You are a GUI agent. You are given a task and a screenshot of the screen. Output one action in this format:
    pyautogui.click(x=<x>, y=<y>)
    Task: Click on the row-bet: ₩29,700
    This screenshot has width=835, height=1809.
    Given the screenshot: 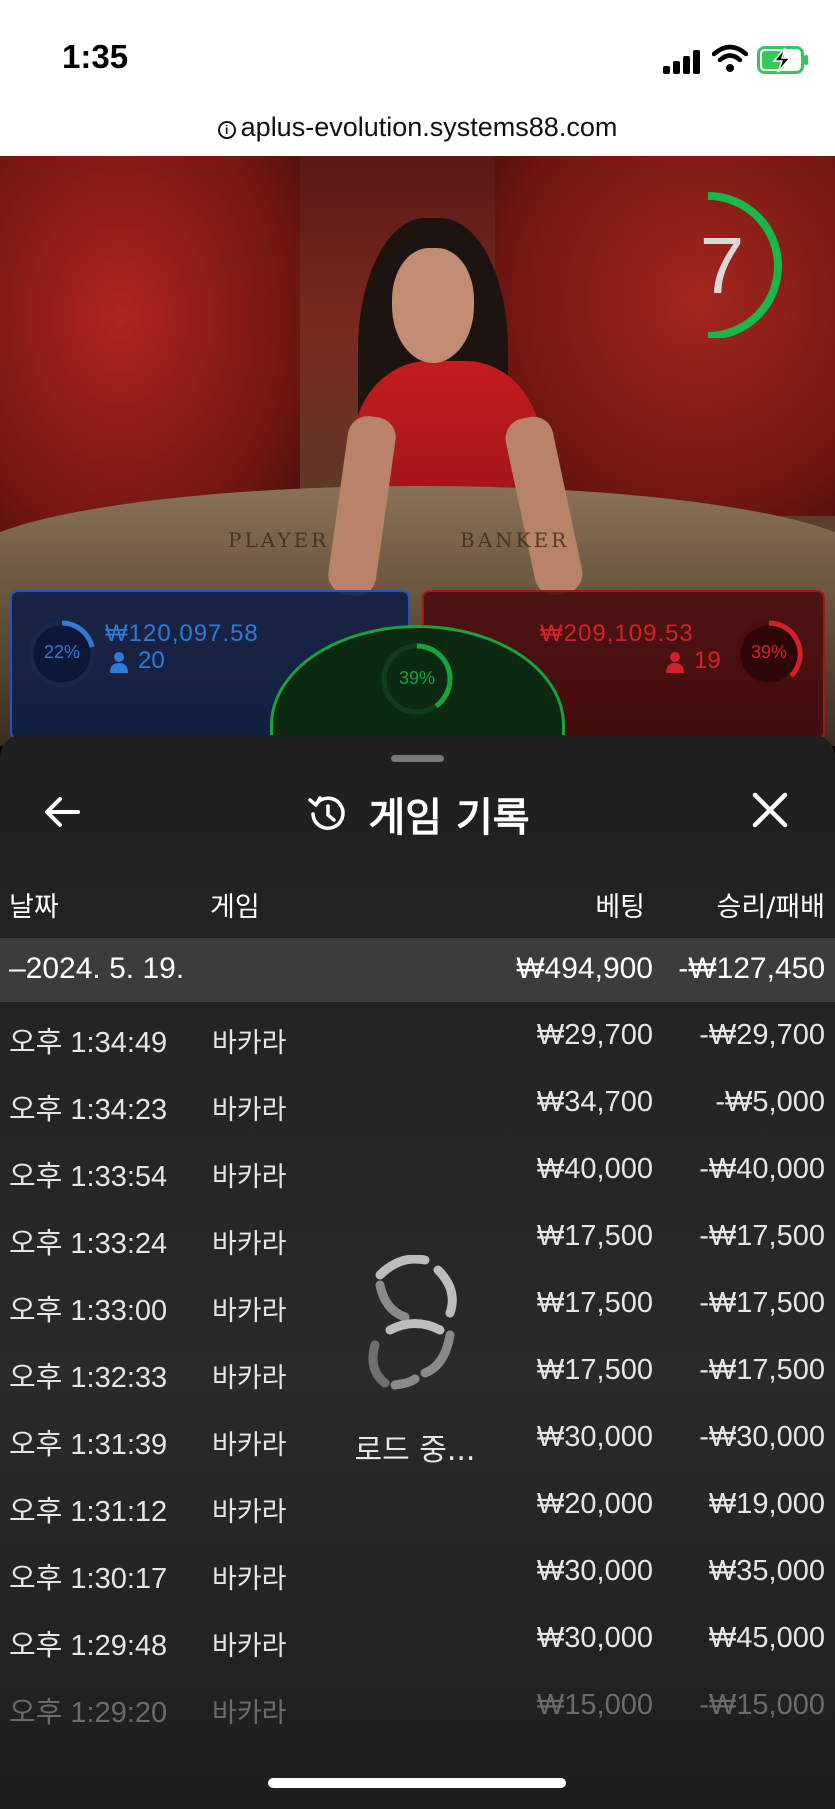 What is the action you would take?
    pyautogui.click(x=594, y=1035)
    